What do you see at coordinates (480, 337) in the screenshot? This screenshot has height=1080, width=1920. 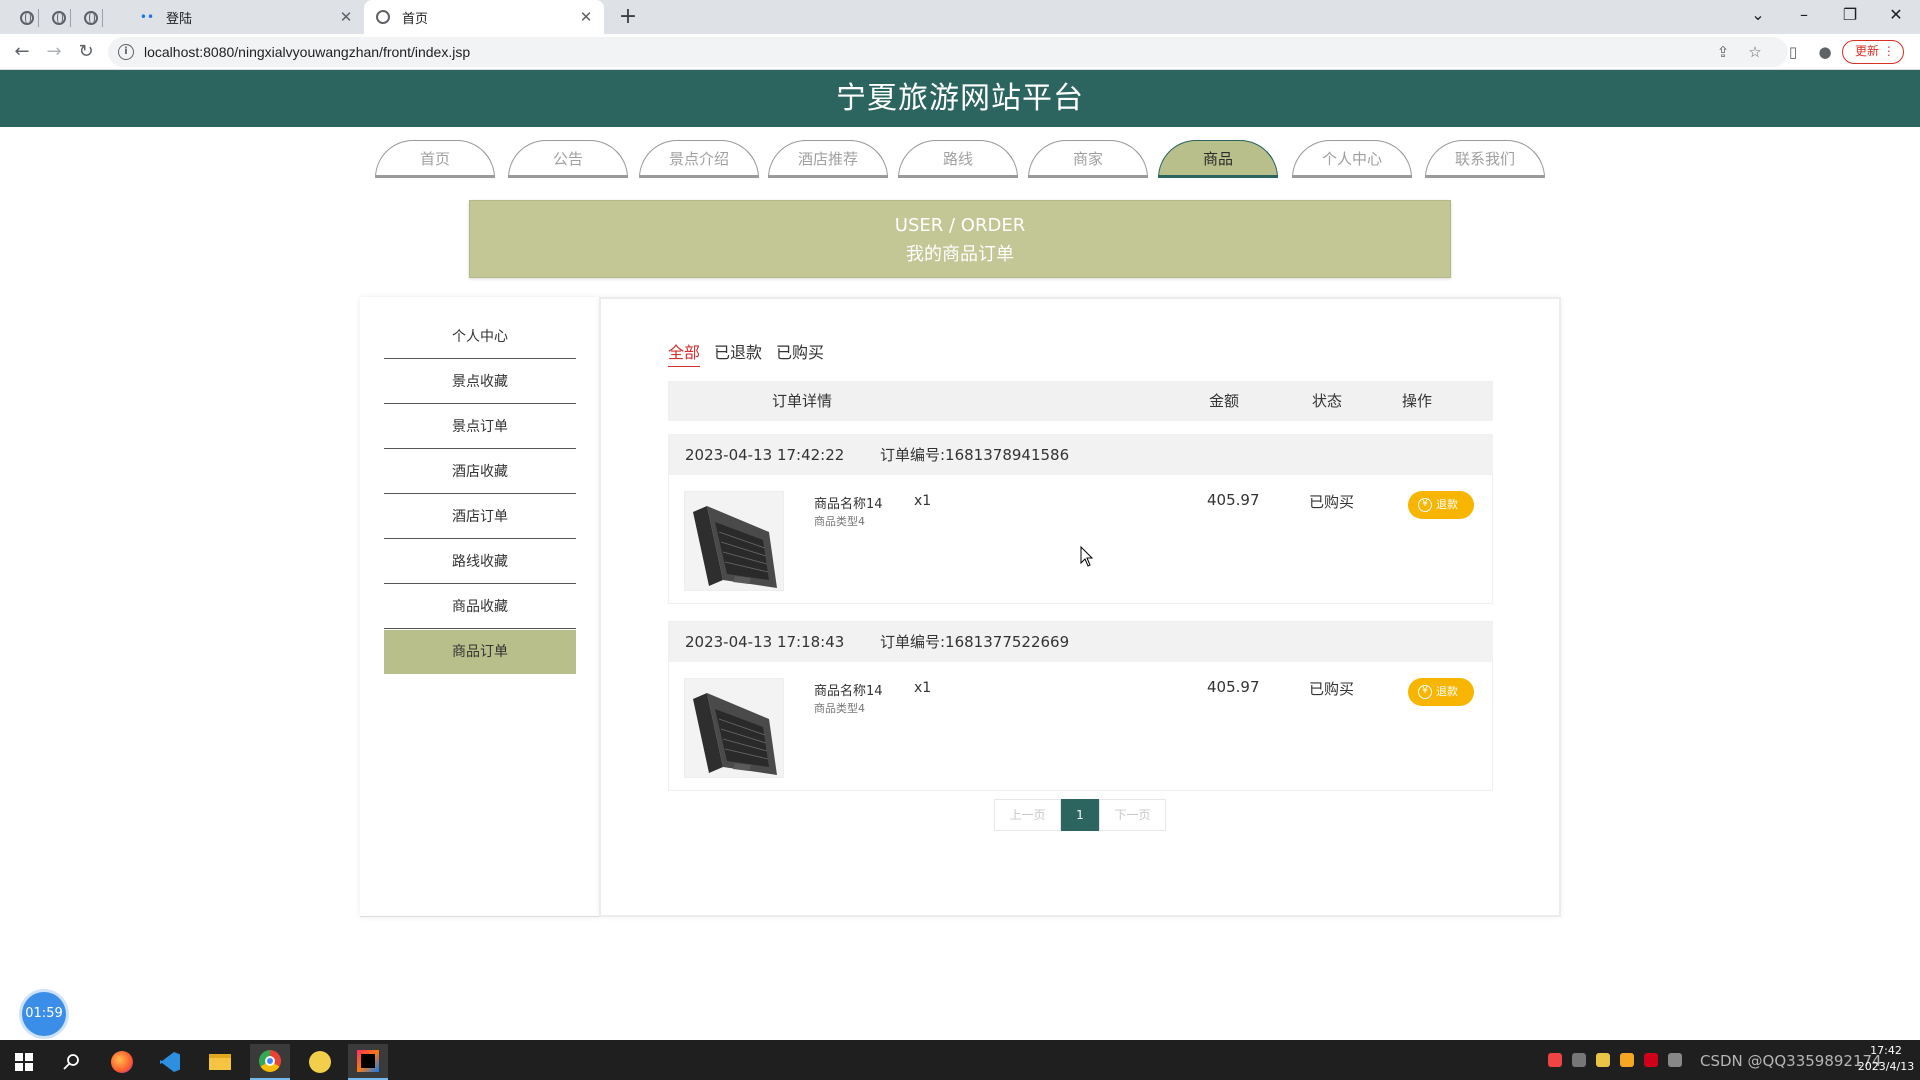 I see `sidebar-item-user-center: 个人中心` at bounding box center [480, 337].